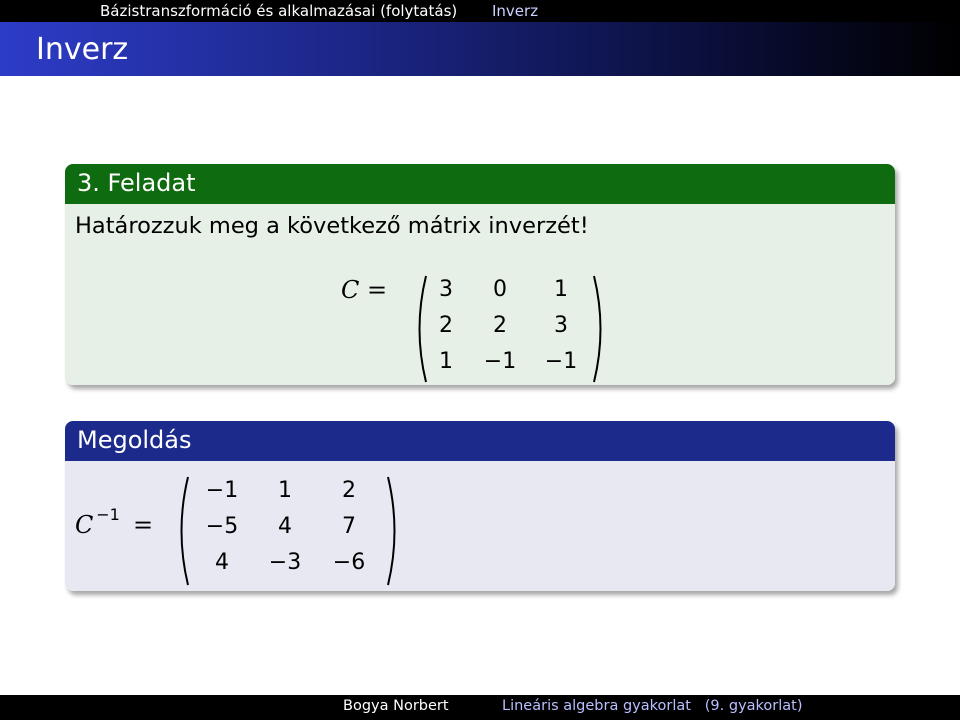  Describe the element at coordinates (480, 441) in the screenshot. I see `solution-title: Megoldás` at that location.